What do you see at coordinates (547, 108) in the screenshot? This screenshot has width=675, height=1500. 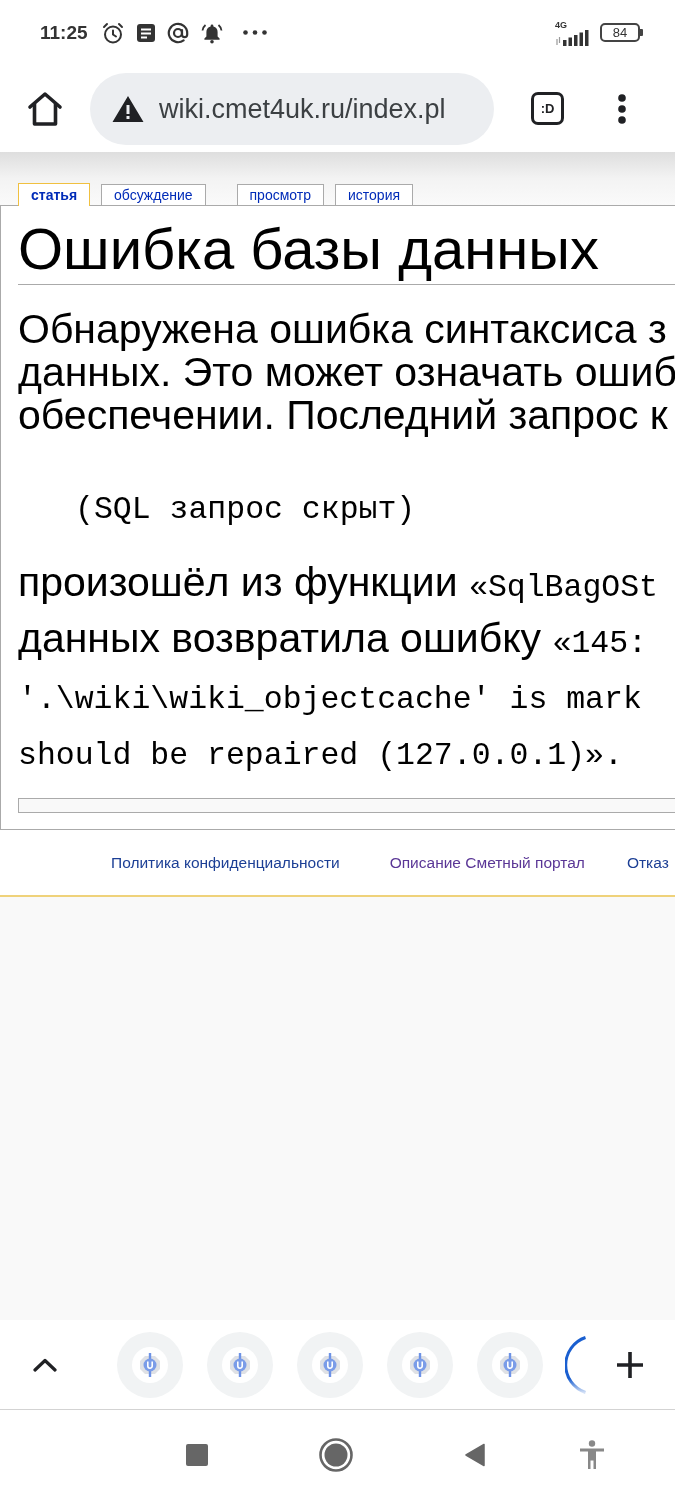 I see `tab-switcher-button: :D` at bounding box center [547, 108].